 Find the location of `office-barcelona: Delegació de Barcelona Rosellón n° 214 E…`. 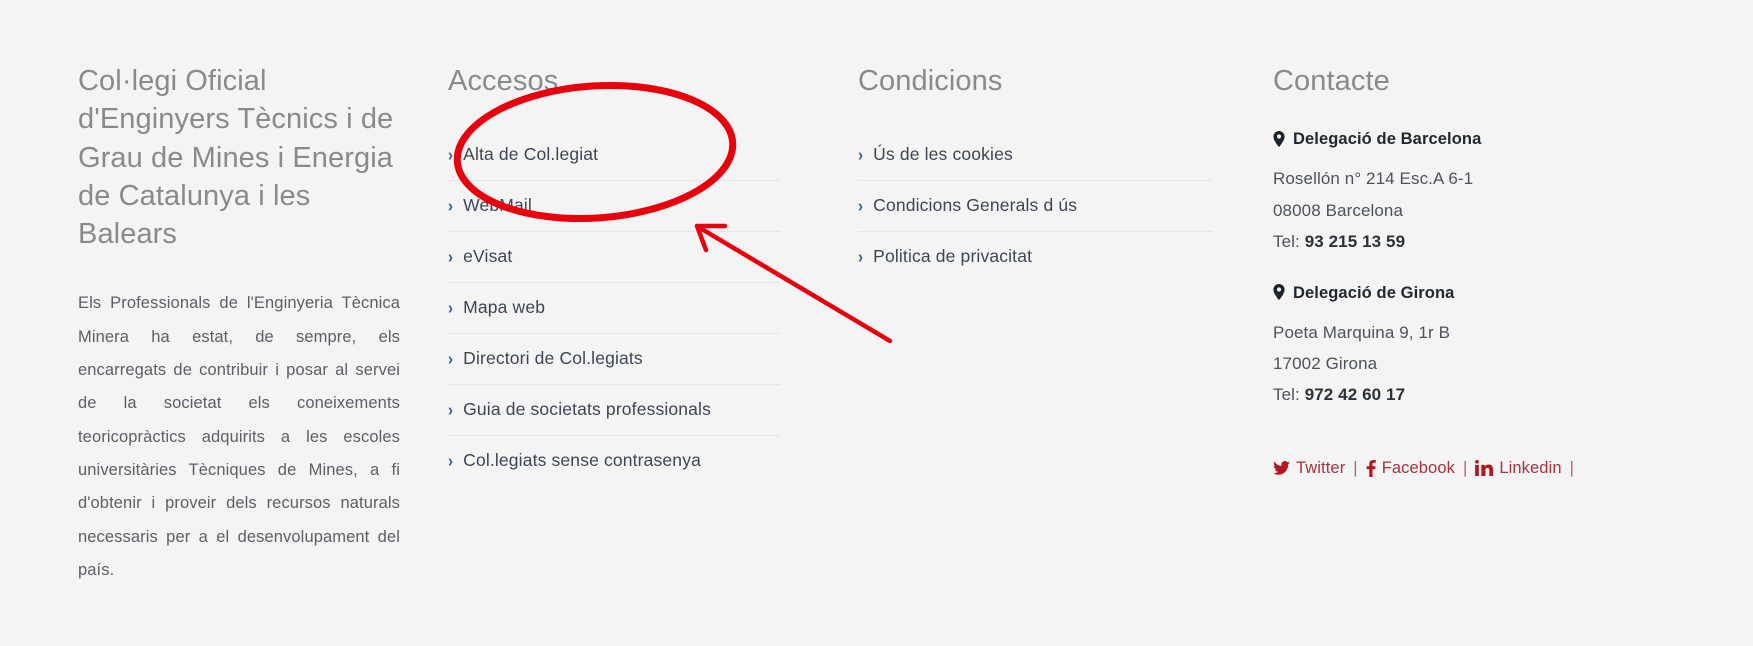

office-barcelona: Delegació de Barcelona Rosellón n° 214 E… is located at coordinates (1493, 193).